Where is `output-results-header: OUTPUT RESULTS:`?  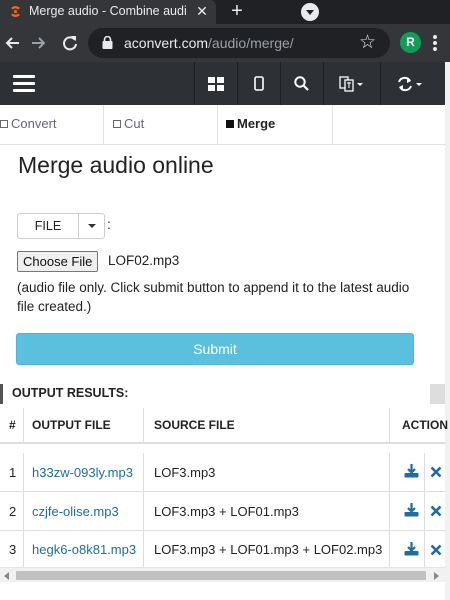
output-results-header: OUTPUT RESULTS: is located at coordinates (222, 394).